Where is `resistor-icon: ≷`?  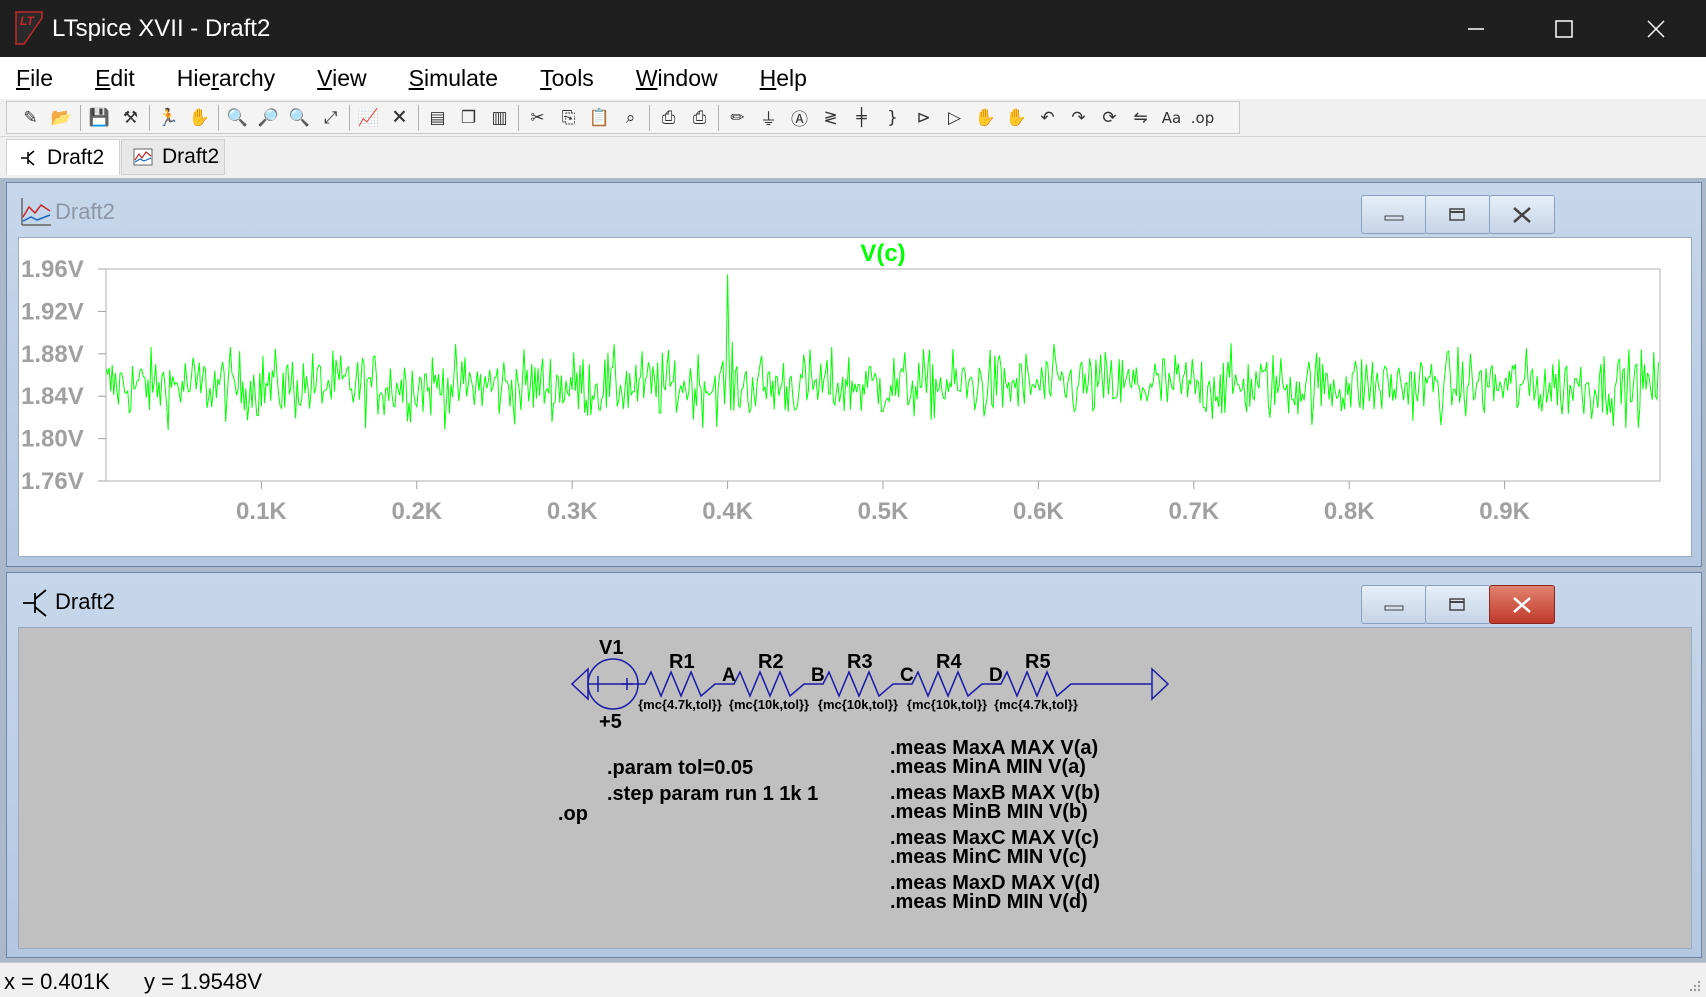 resistor-icon: ≷ is located at coordinates (830, 117).